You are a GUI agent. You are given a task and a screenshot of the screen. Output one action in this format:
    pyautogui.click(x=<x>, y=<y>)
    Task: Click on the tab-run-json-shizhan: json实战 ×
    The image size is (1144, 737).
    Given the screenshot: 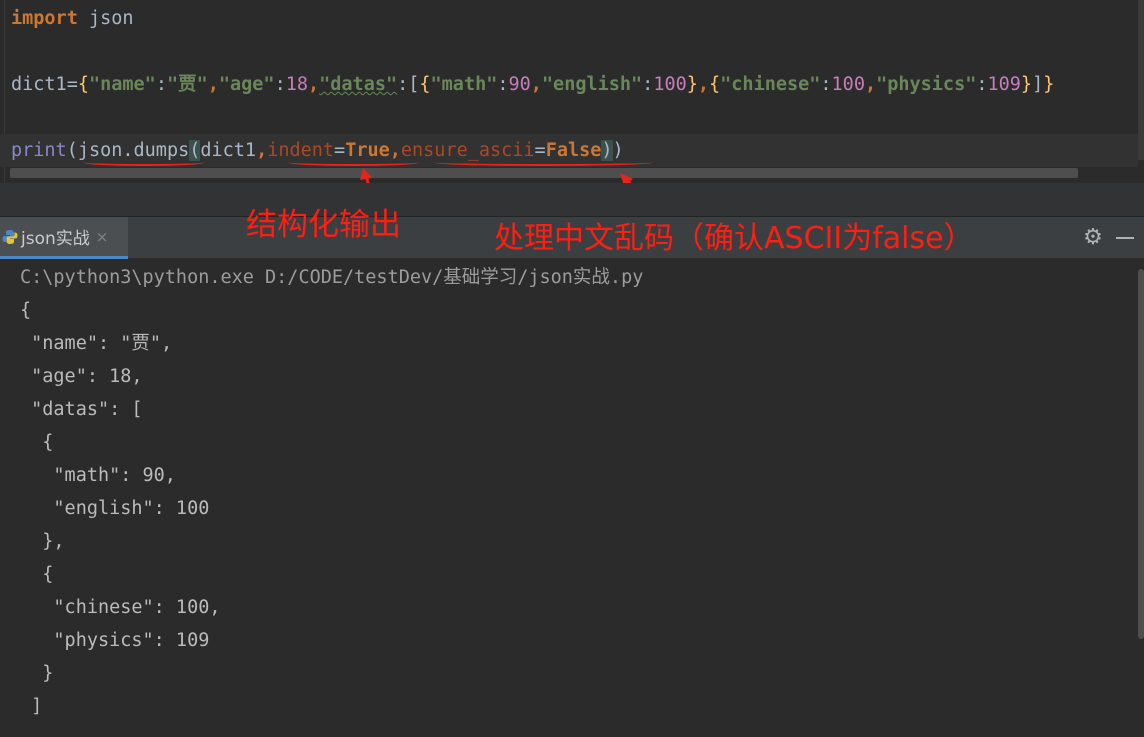 What is the action you would take?
    pyautogui.click(x=64, y=238)
    